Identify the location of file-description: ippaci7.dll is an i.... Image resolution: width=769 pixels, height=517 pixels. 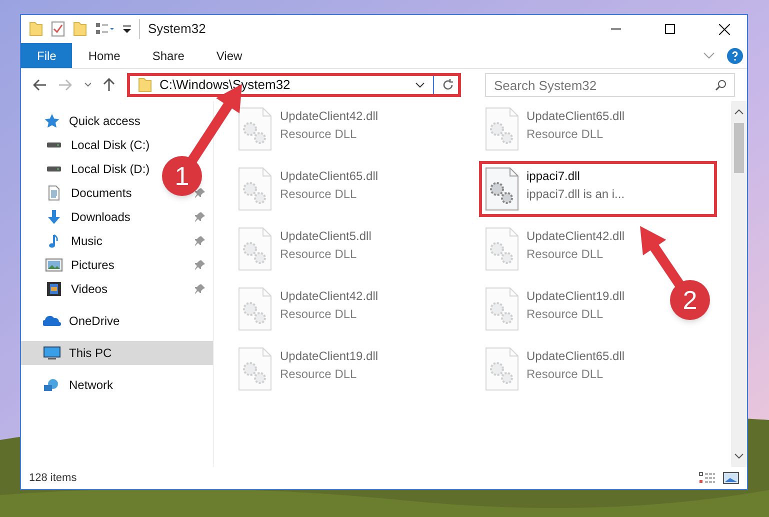
(575, 194).